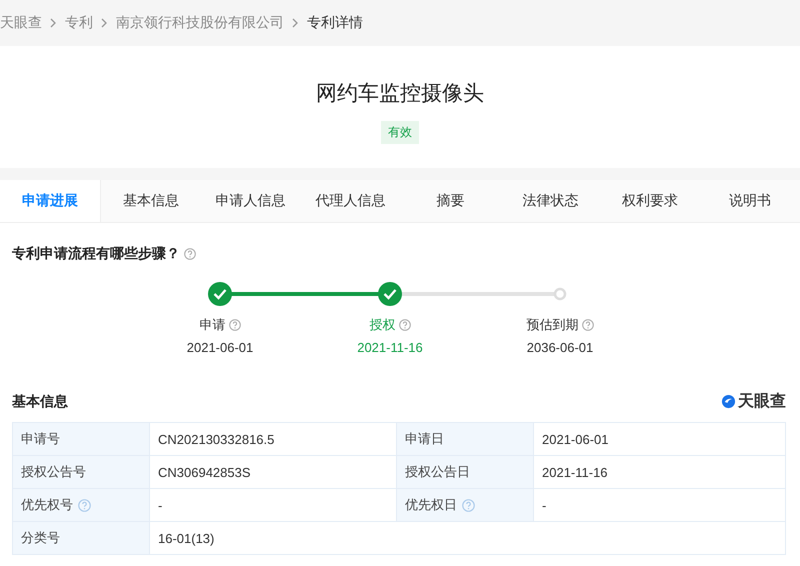 Image resolution: width=800 pixels, height=566 pixels. What do you see at coordinates (450, 201) in the screenshot?
I see `tab: 摘要` at bounding box center [450, 201].